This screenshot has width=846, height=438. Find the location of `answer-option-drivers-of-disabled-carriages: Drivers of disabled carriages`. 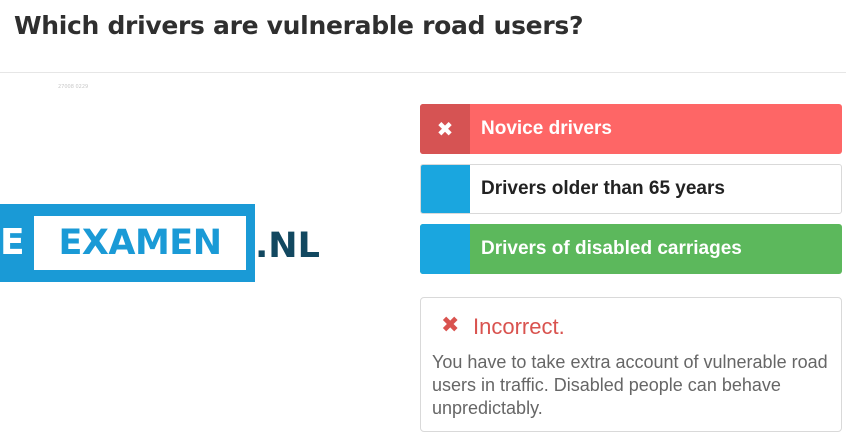

answer-option-drivers-of-disabled-carriages: Drivers of disabled carriages is located at coordinates (631, 249).